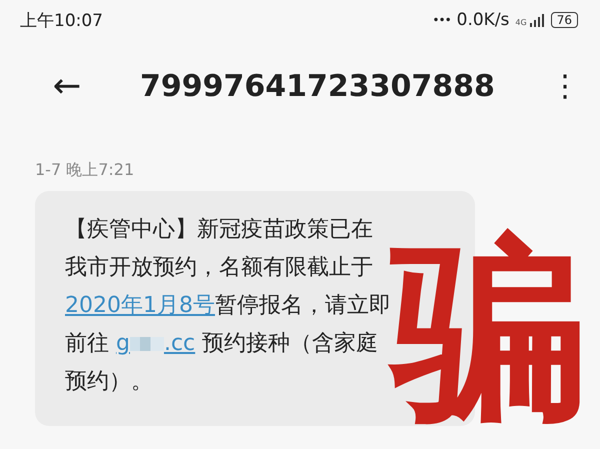  What do you see at coordinates (61, 21) in the screenshot?
I see `status-time: 上午10:07` at bounding box center [61, 21].